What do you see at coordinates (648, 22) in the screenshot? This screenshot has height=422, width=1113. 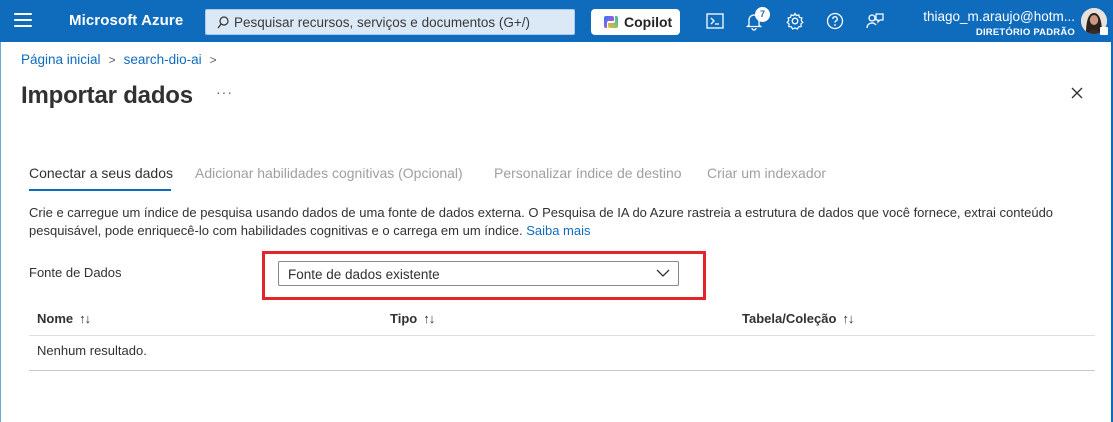 I see `copilot-label: Copilot` at bounding box center [648, 22].